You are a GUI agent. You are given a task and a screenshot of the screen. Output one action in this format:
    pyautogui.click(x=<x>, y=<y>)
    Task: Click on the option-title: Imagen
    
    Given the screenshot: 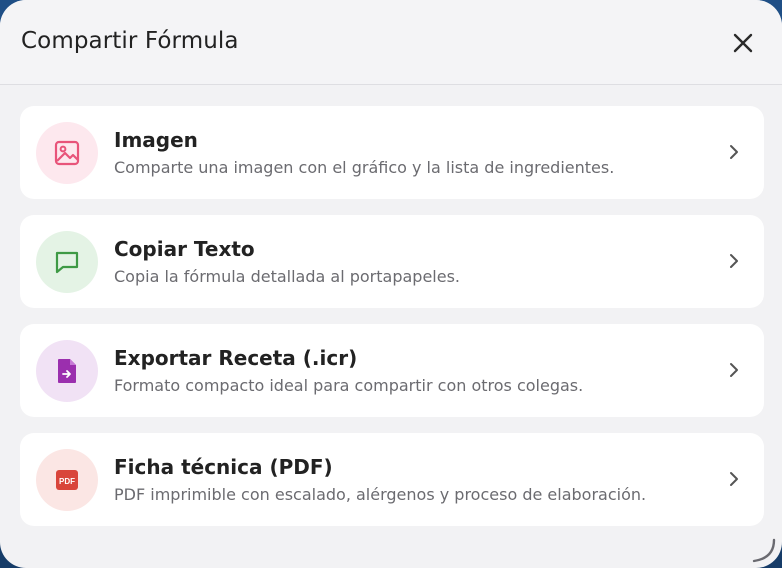 What is the action you would take?
    pyautogui.click(x=156, y=140)
    